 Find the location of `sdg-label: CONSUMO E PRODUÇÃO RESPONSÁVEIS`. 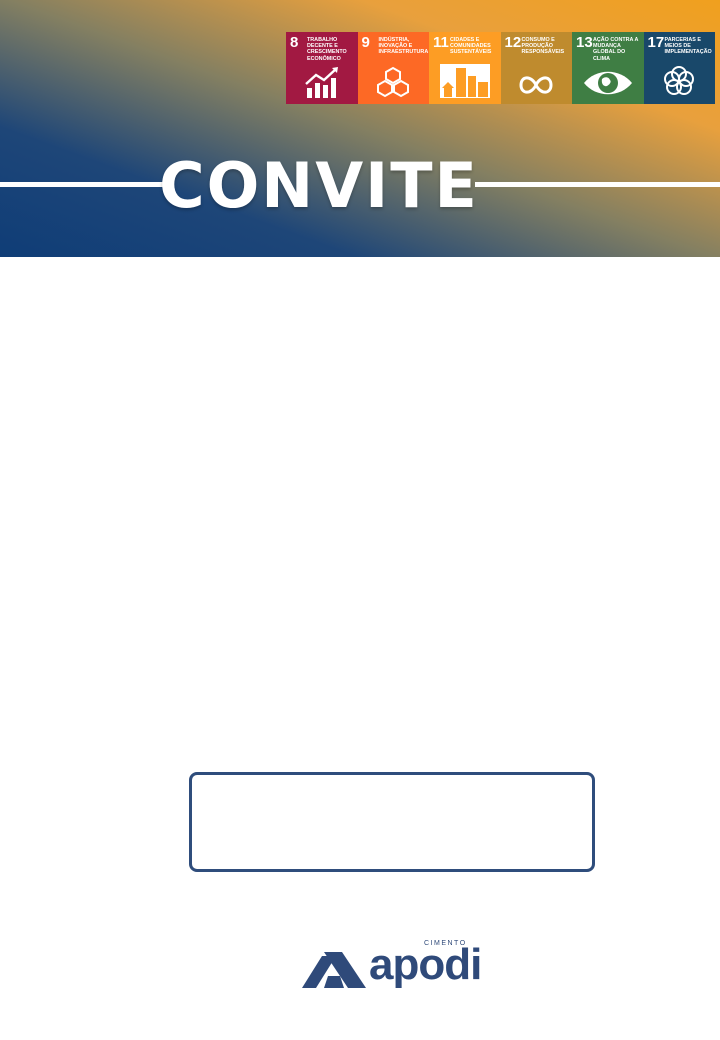

sdg-label: CONSUMO E PRODUÇÃO RESPONSÁVEIS is located at coordinates (543, 46).